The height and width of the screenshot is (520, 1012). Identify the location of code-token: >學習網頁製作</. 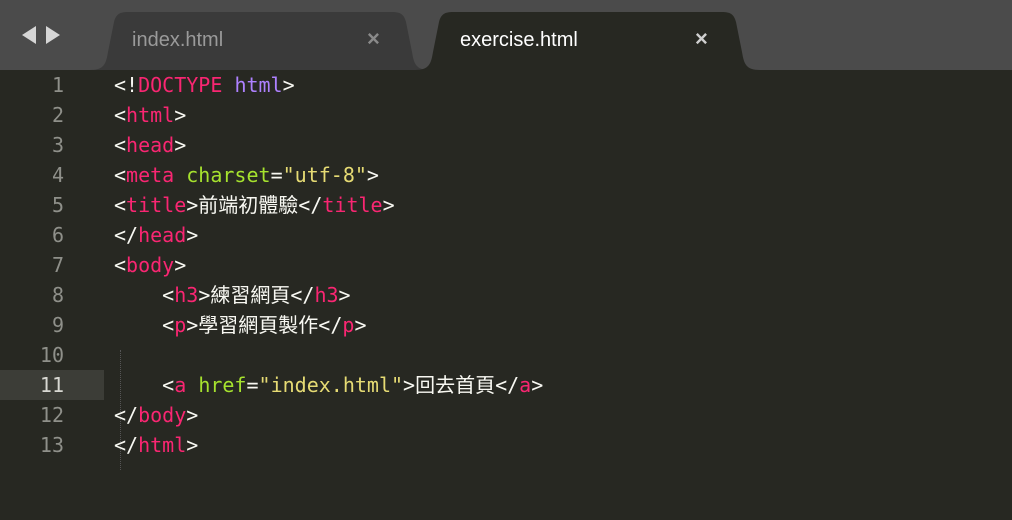
(264, 325).